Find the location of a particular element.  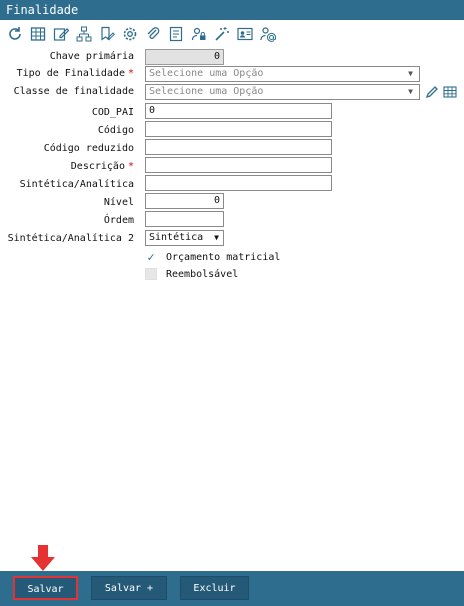

user-lock-icon is located at coordinates (199, 34).